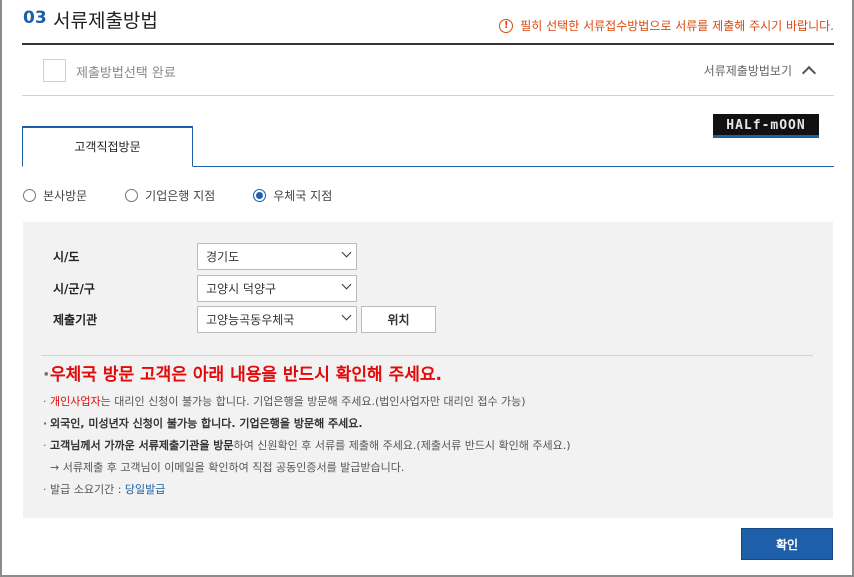 The height and width of the screenshot is (577, 854). Describe the element at coordinates (250, 320) in the screenshot. I see `office-value: 고양능곡동우체국` at that location.